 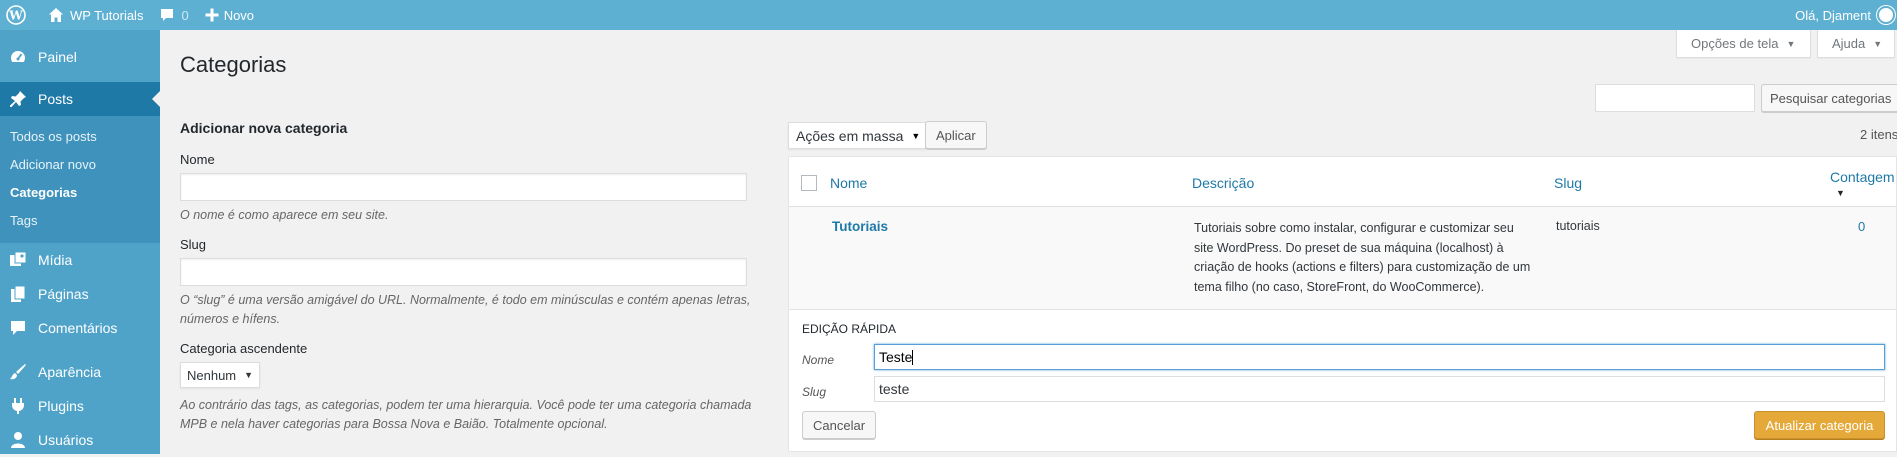 I want to click on quick-edit-name-input: Teste, so click(x=1379, y=357).